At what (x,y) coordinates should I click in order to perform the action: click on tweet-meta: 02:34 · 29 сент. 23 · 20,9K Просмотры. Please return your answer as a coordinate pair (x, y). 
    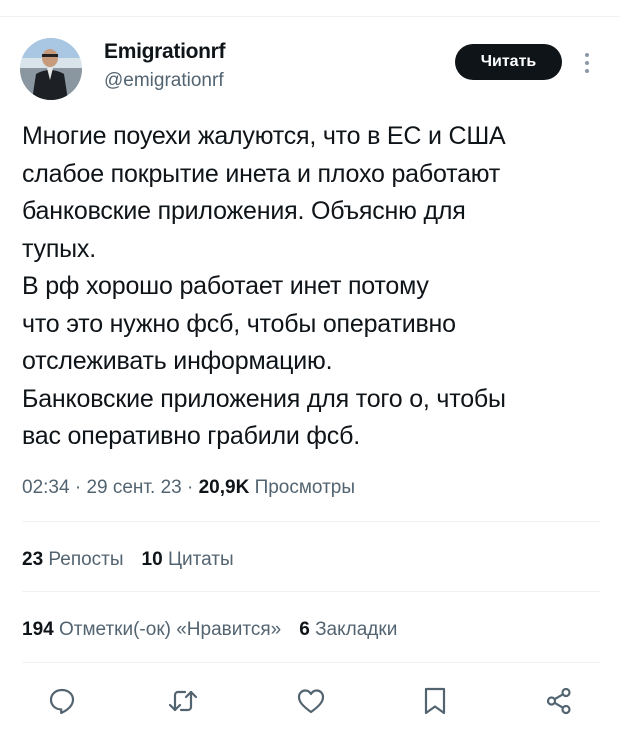
    Looking at the image, I should click on (188, 488).